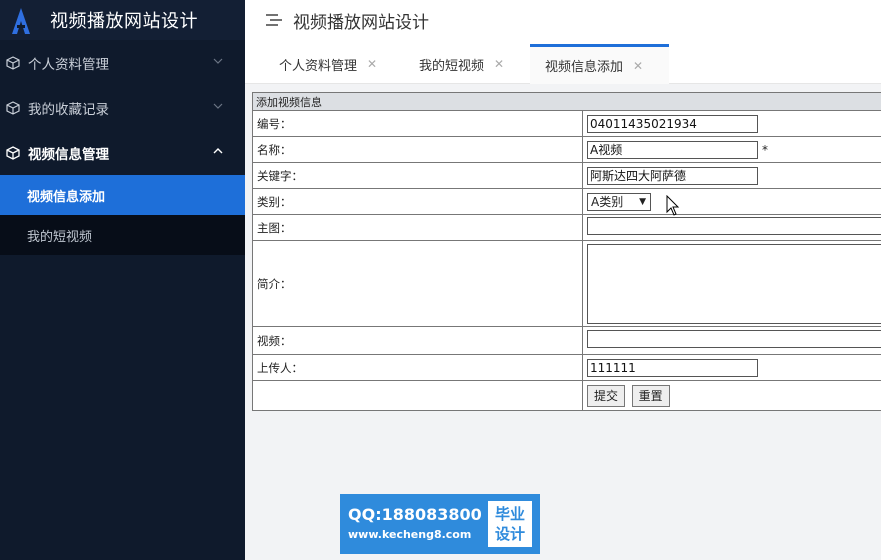  Describe the element at coordinates (122, 235) in the screenshot. I see `sidebar-subitem-my-short-videos: 我的短视频` at that location.